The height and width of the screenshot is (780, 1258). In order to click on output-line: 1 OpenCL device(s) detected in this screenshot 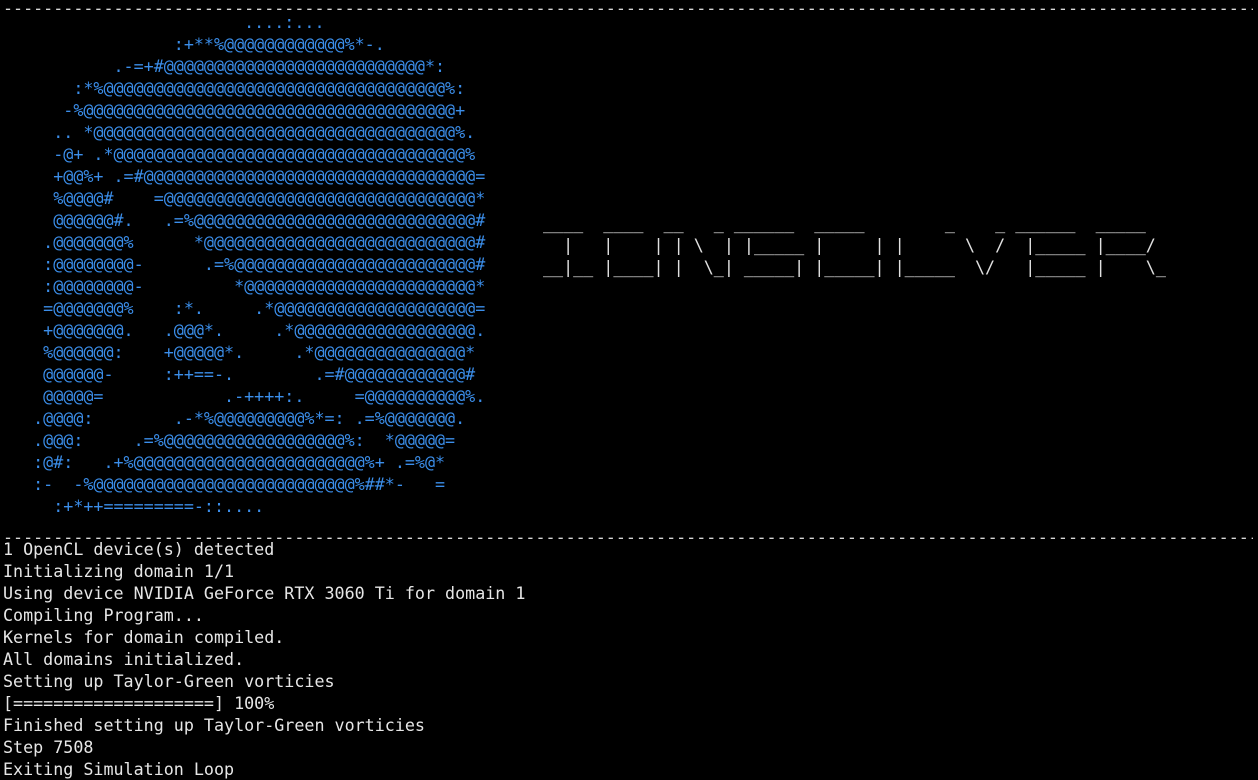, I will do `click(139, 549)`.